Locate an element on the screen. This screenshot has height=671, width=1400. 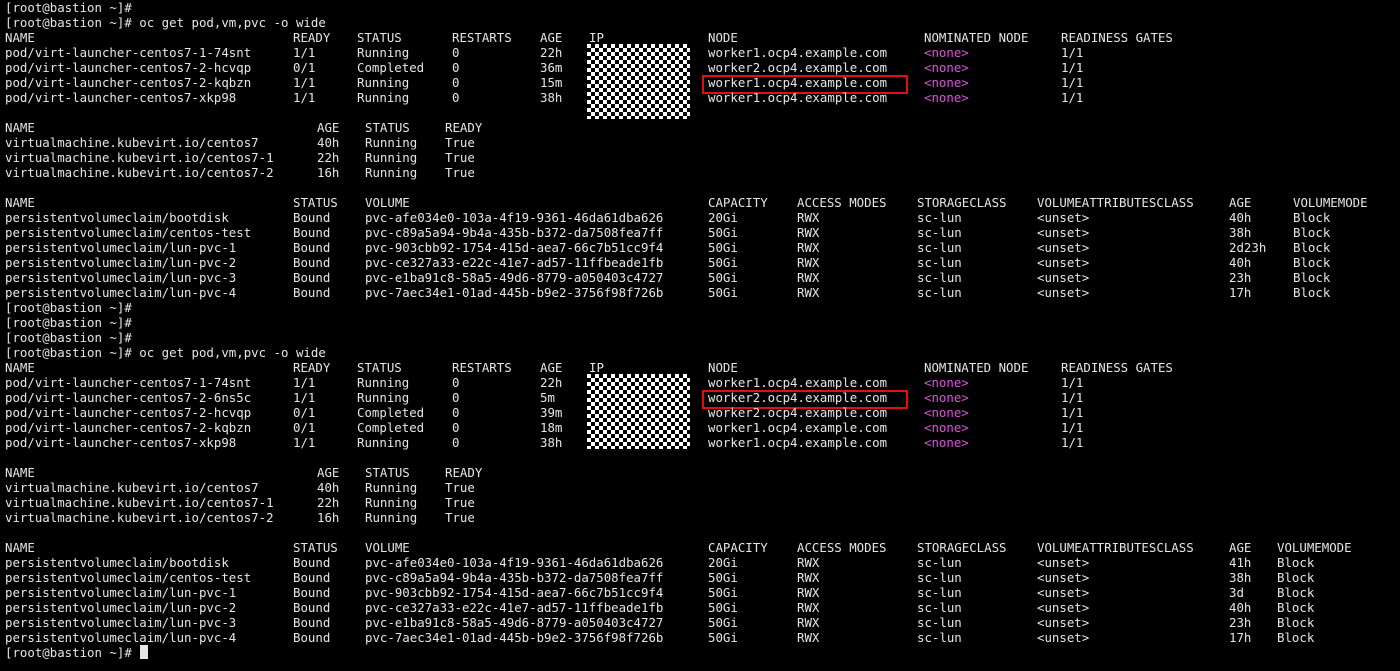
column-header: STATUS is located at coordinates (387, 472).